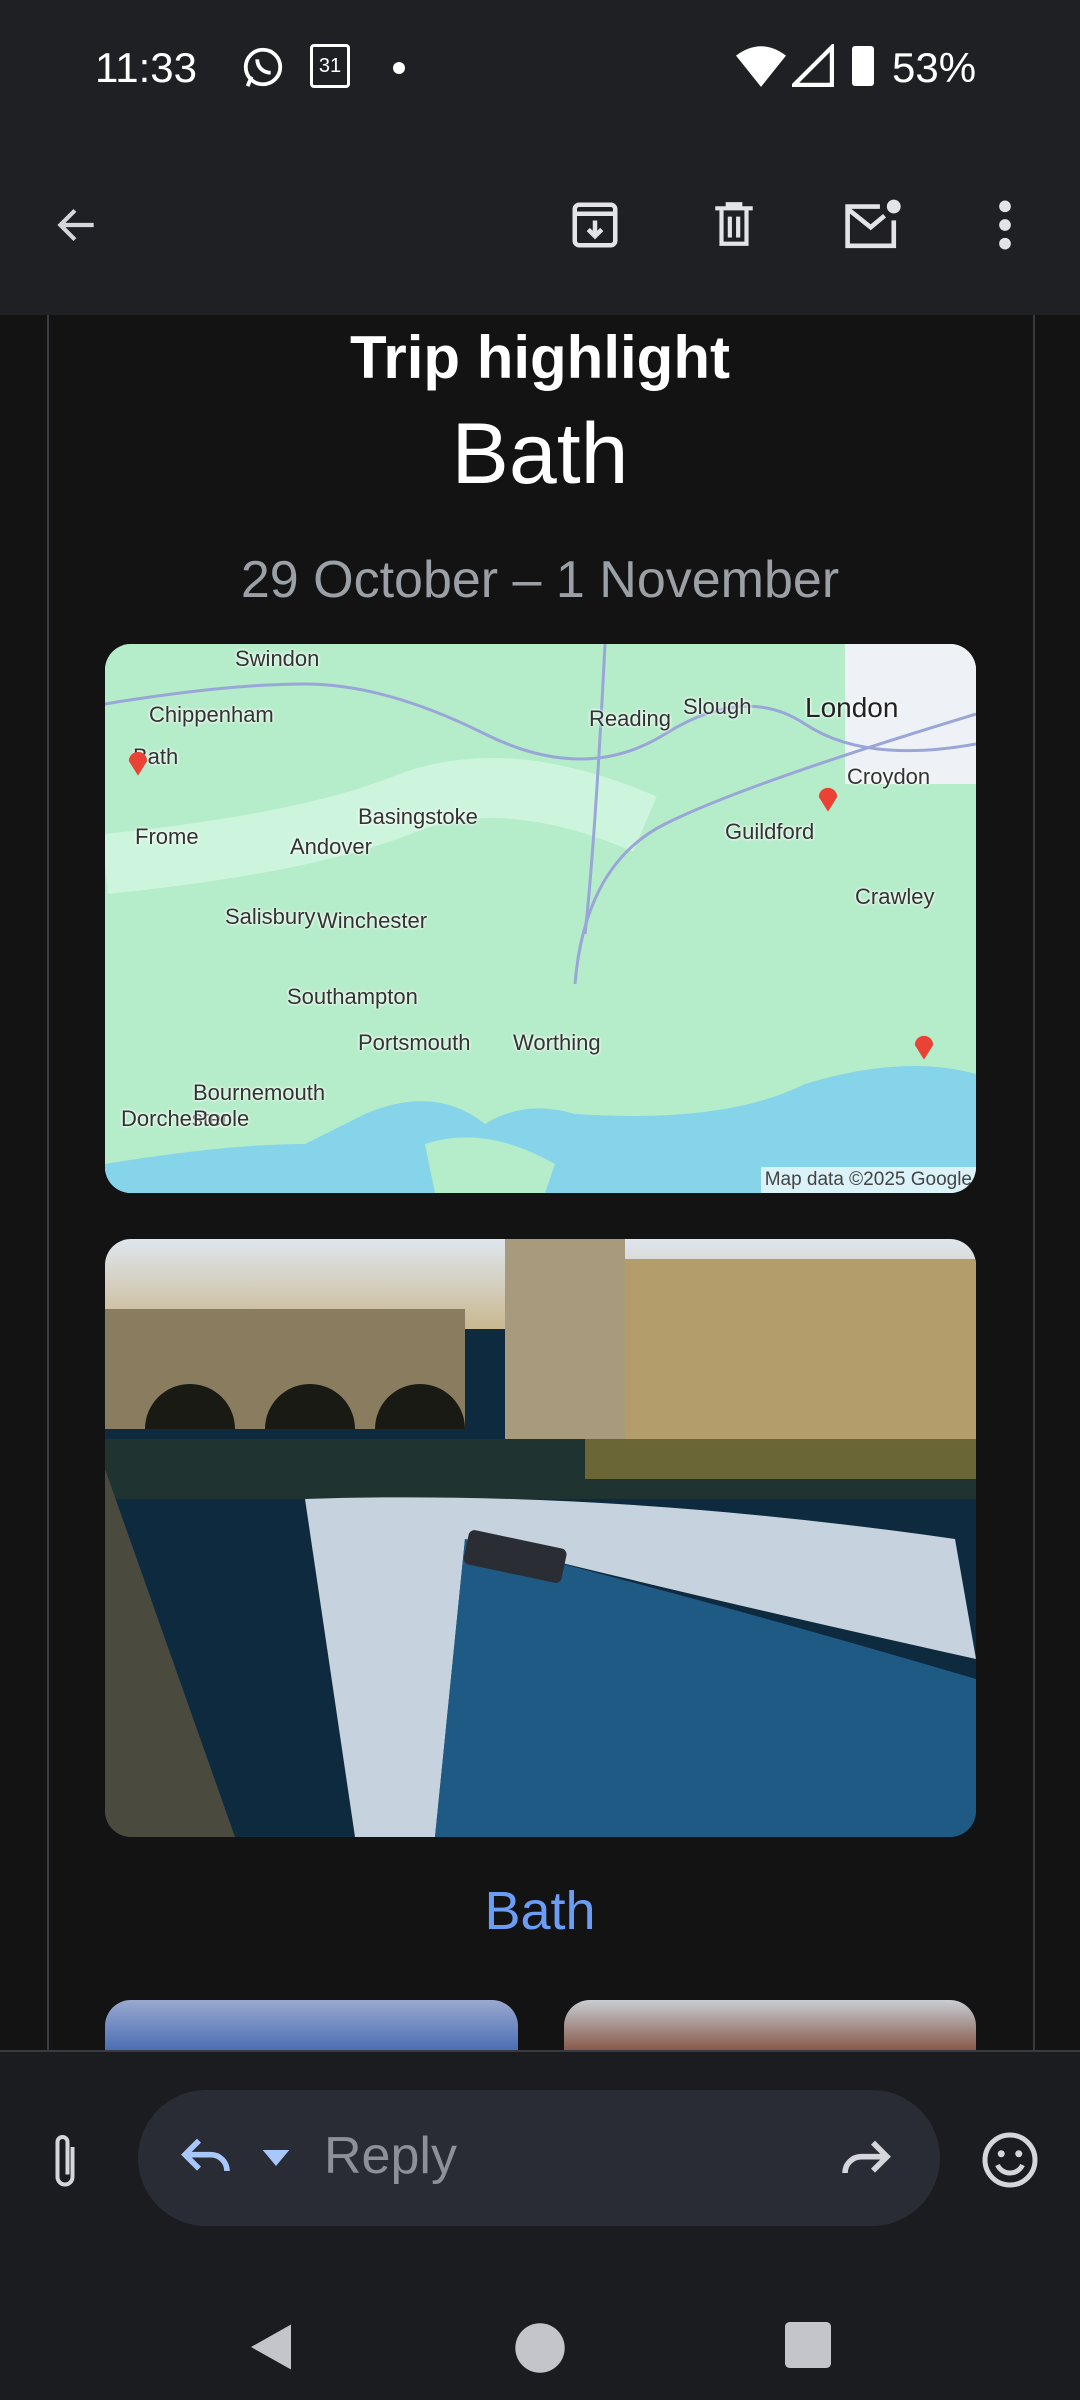 This screenshot has height=2400, width=1080. Describe the element at coordinates (539, 2158) in the screenshot. I see `reply-input: Reply` at that location.